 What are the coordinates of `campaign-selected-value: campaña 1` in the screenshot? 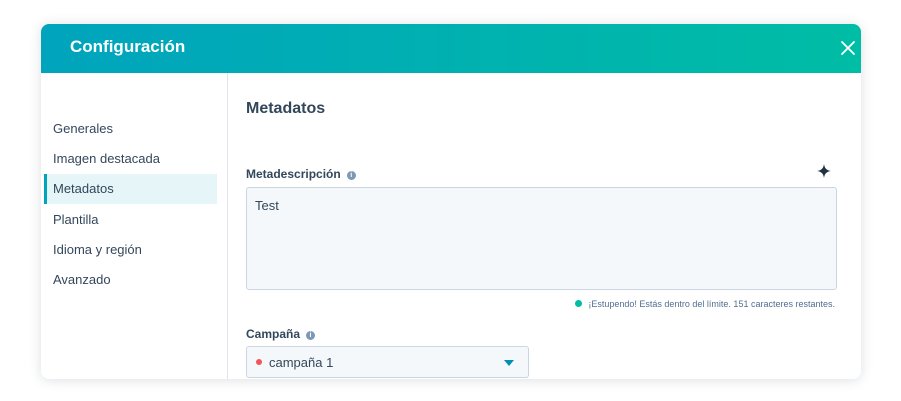 It's located at (301, 362).